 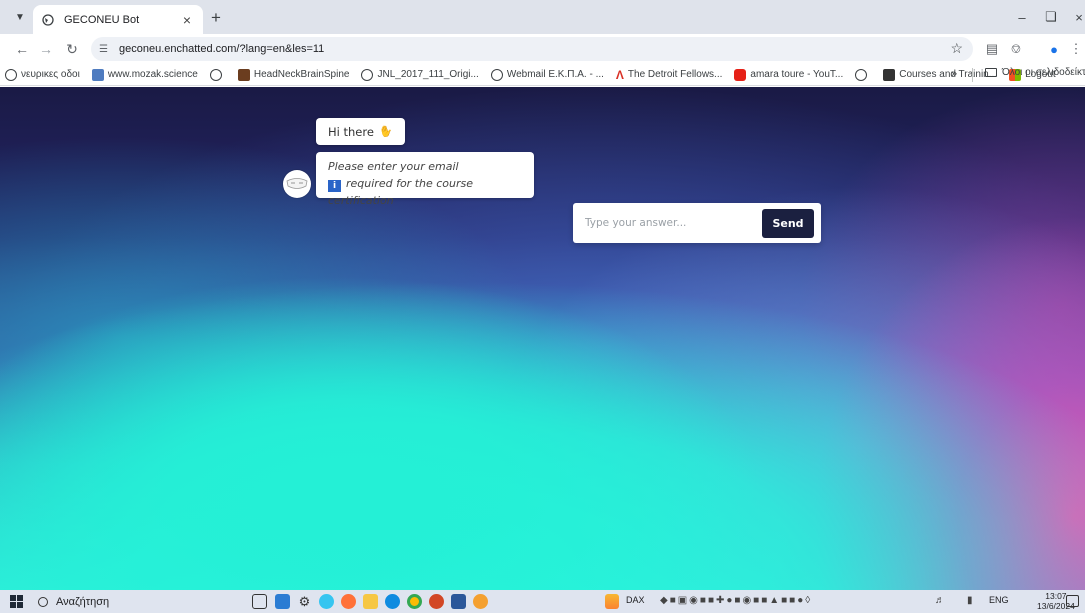 I want to click on bookmark-item: HeadNeckBrainSpine, so click(x=293, y=74).